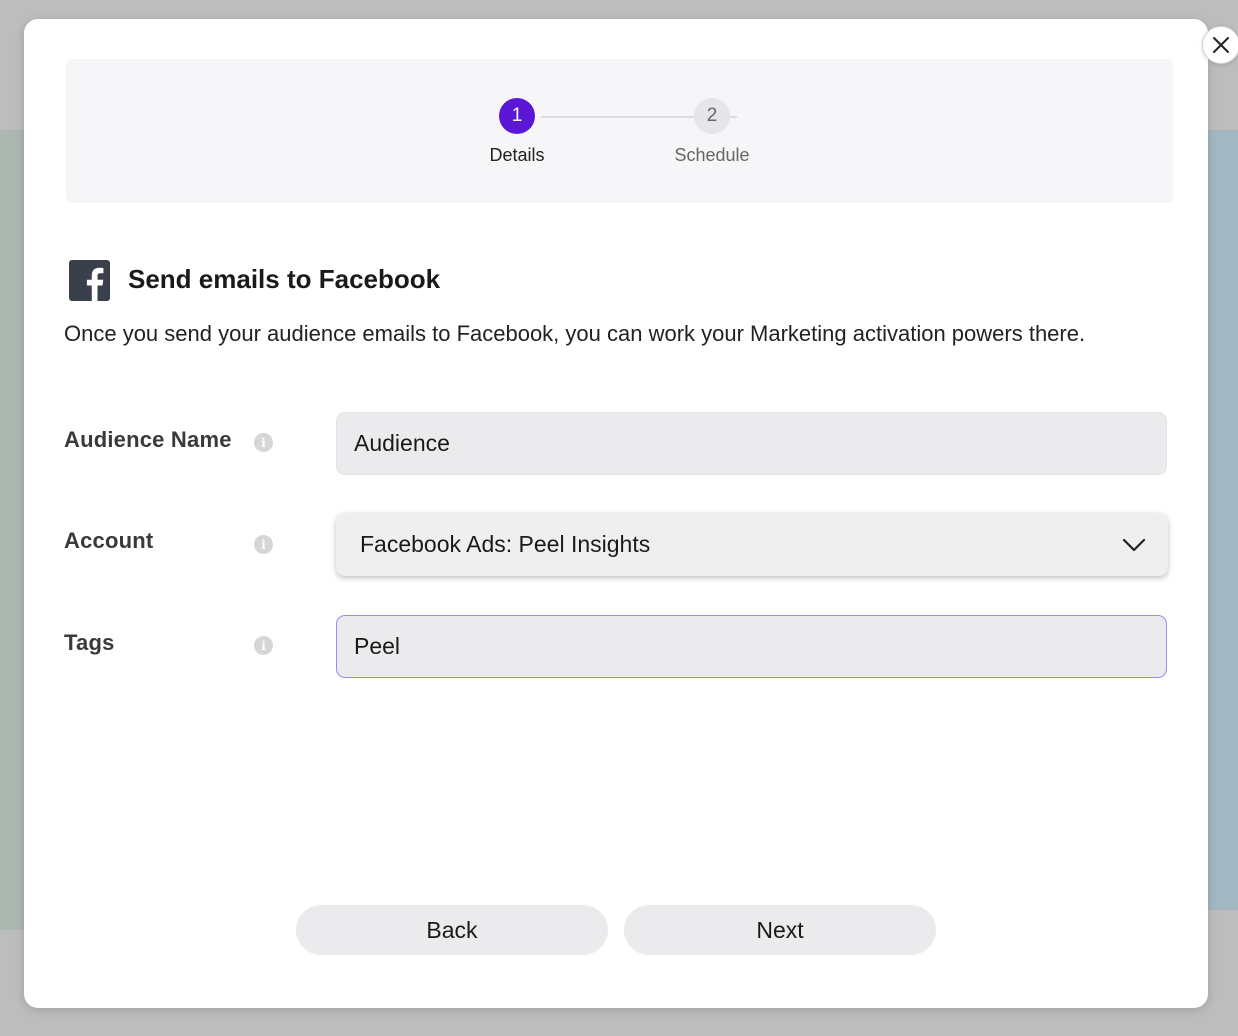 This screenshot has height=1036, width=1238. Describe the element at coordinates (752, 544) in the screenshot. I see `account-select: Facebook Ads: Peel Insights` at that location.